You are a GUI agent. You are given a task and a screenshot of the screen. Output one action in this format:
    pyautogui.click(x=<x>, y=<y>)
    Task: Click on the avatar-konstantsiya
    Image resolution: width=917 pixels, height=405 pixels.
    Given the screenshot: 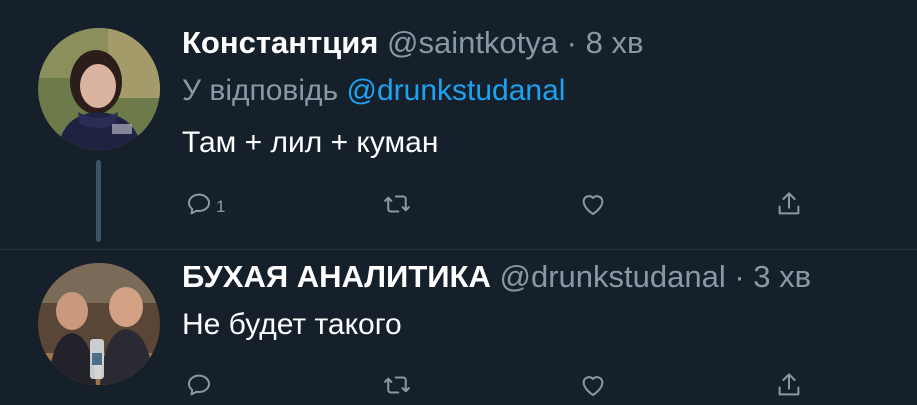 What is the action you would take?
    pyautogui.click(x=99, y=89)
    